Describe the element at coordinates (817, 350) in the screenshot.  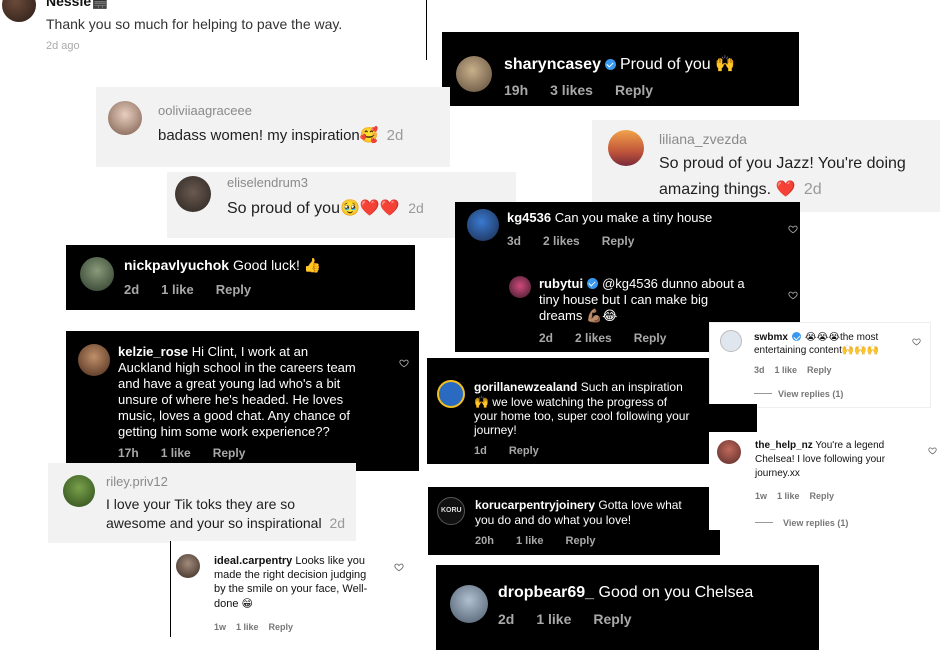
I see `comment-text: entertaining content🙌🙌🙌` at that location.